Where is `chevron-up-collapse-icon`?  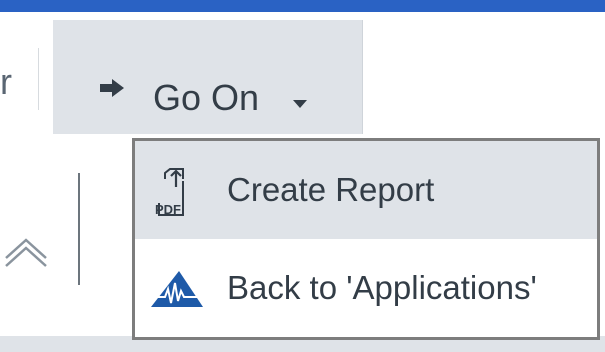
chevron-up-collapse-icon is located at coordinates (26, 252).